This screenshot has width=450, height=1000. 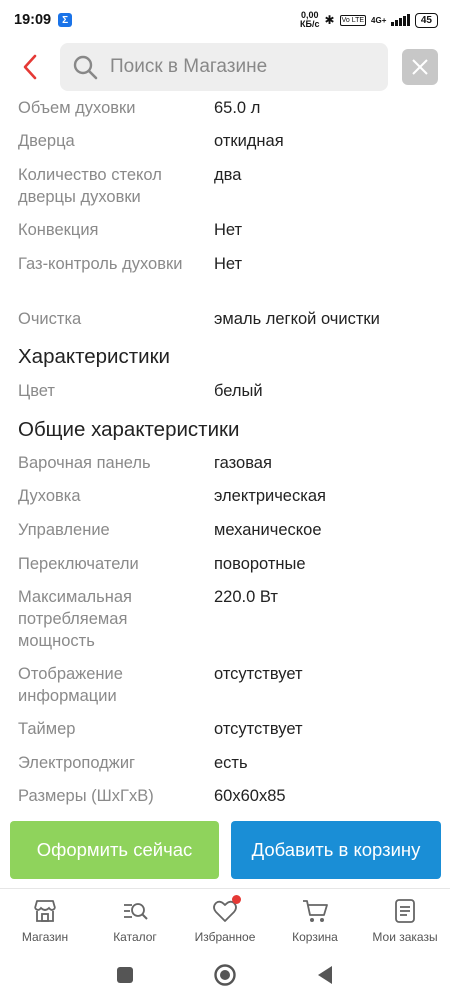 I want to click on spec-row: Размеры (ШхГхВ) 60х60х85, so click(x=228, y=796).